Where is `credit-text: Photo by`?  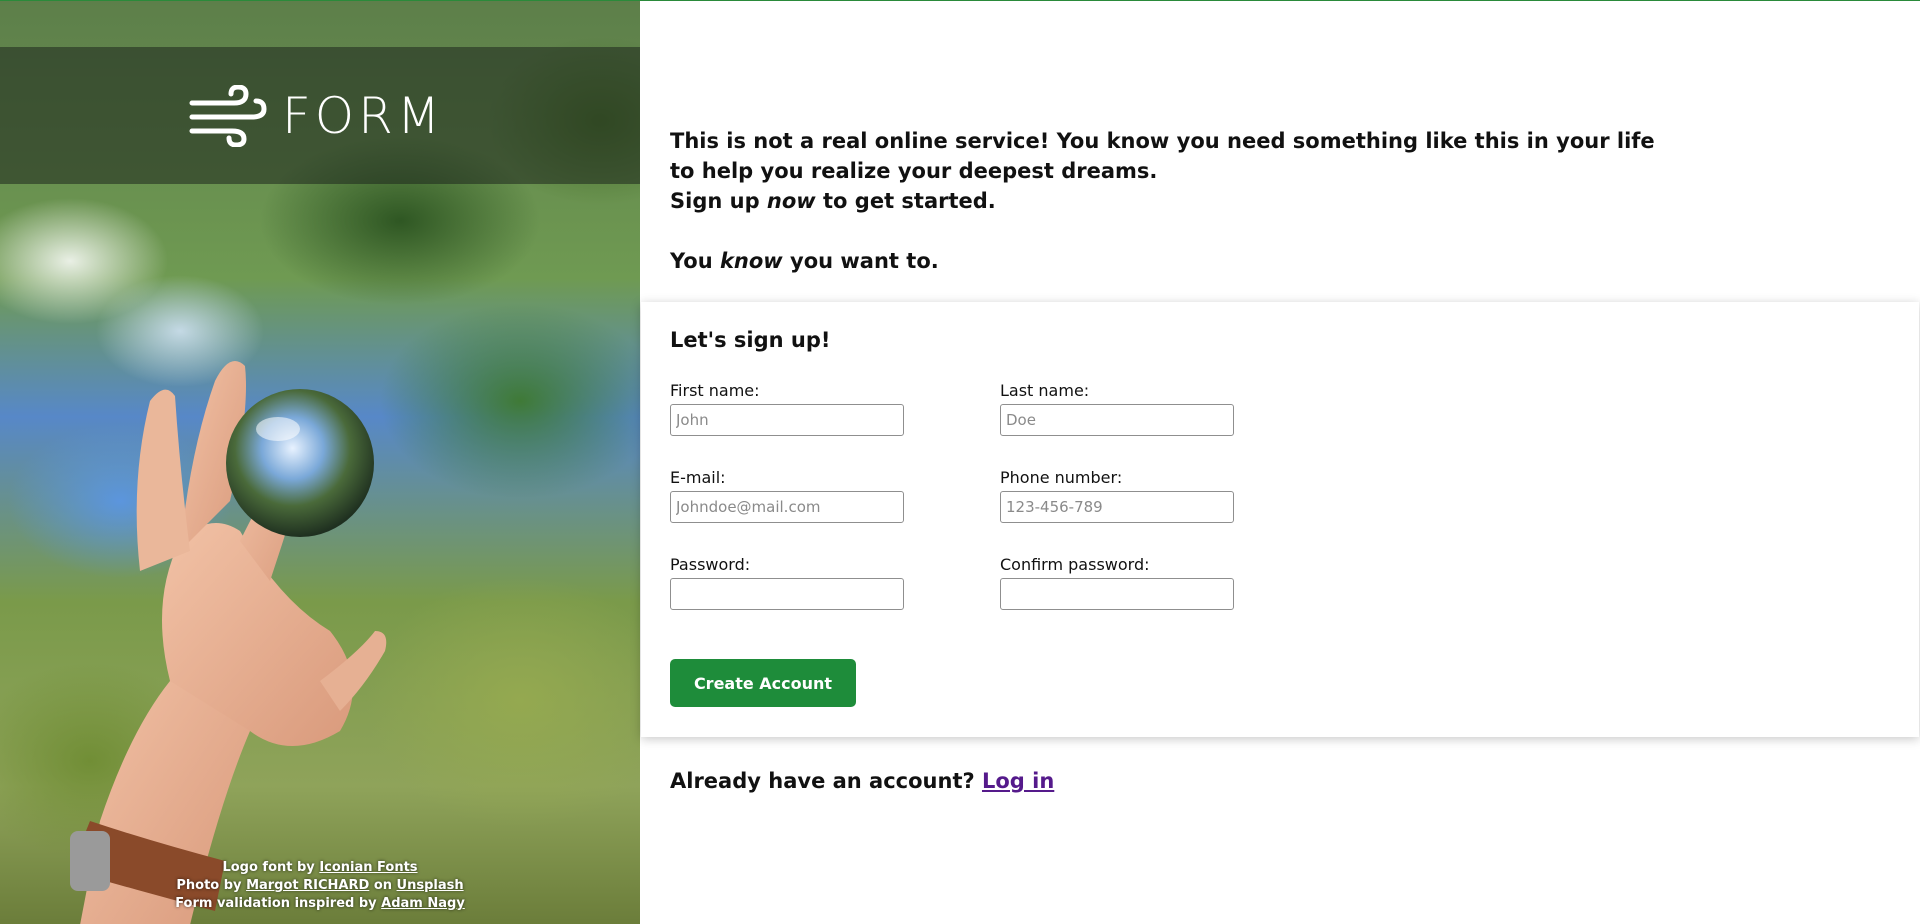 credit-text: Photo by is located at coordinates (211, 885).